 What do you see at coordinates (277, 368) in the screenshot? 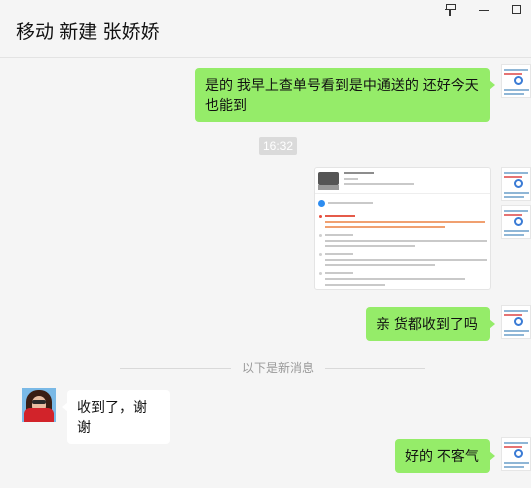
I see `new-messages-divider: 以下是新消息` at bounding box center [277, 368].